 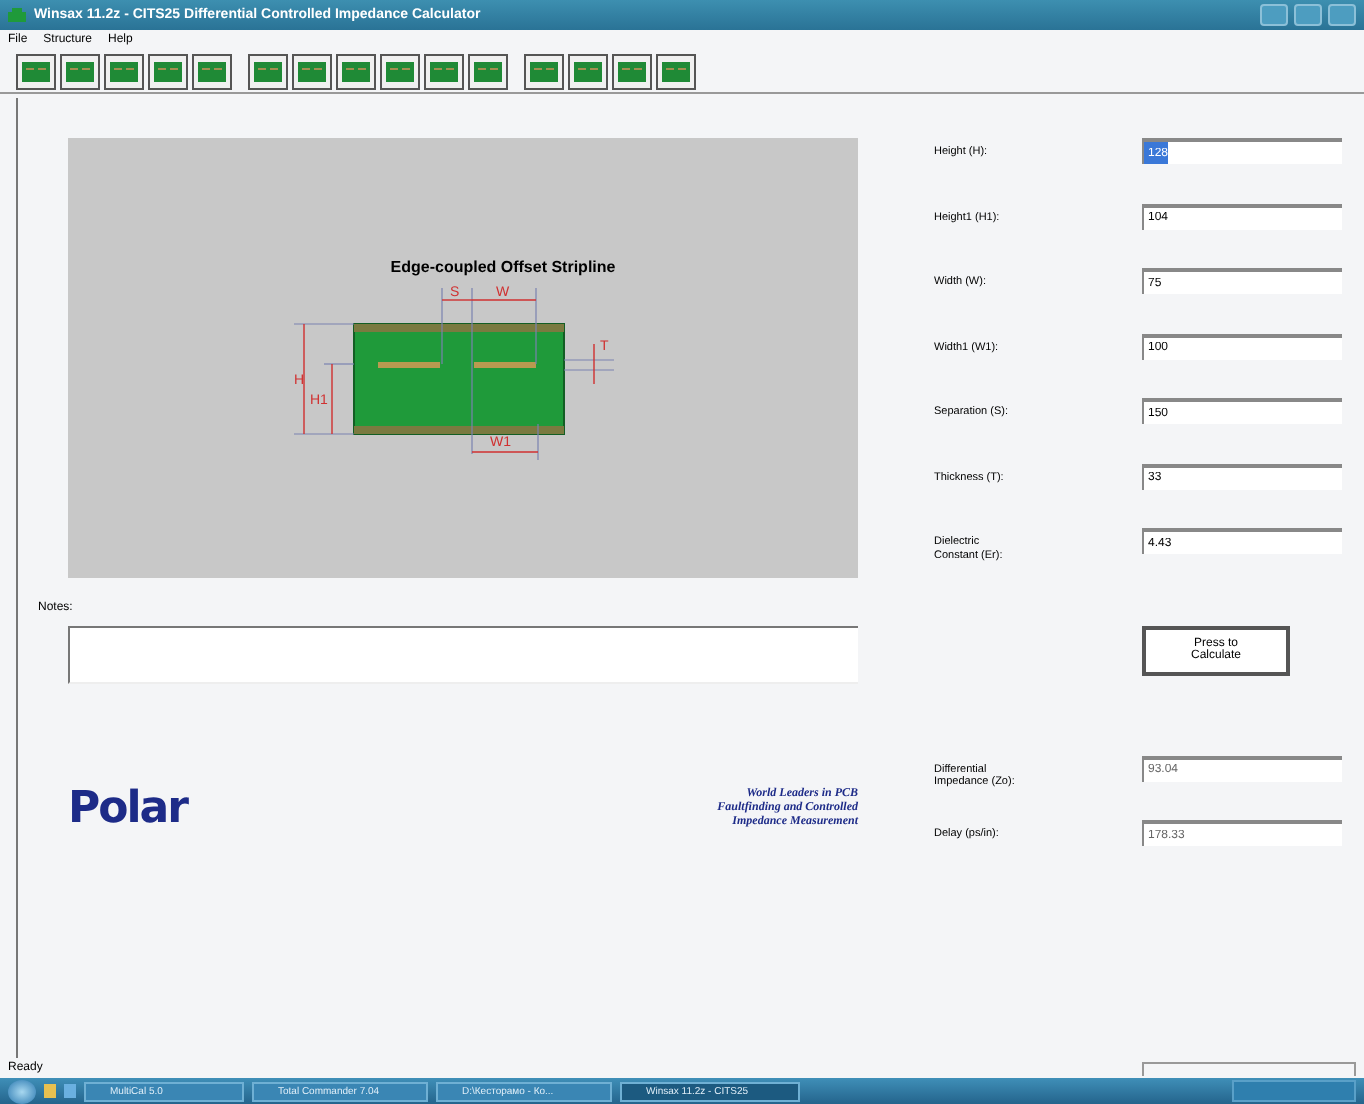 I want to click on start-button, so click(x=22, y=1091).